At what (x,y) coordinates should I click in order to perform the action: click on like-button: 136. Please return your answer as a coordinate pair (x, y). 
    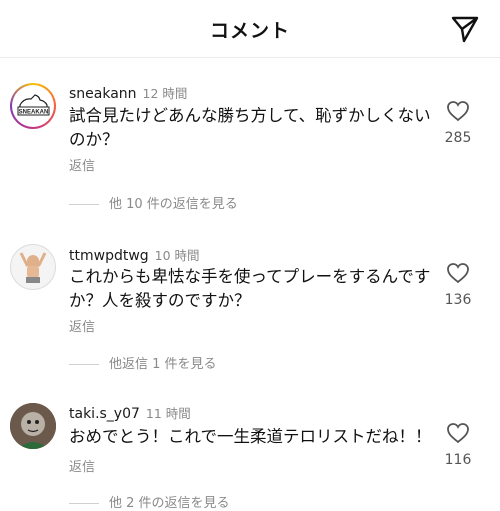
    Looking at the image, I should click on (458, 285).